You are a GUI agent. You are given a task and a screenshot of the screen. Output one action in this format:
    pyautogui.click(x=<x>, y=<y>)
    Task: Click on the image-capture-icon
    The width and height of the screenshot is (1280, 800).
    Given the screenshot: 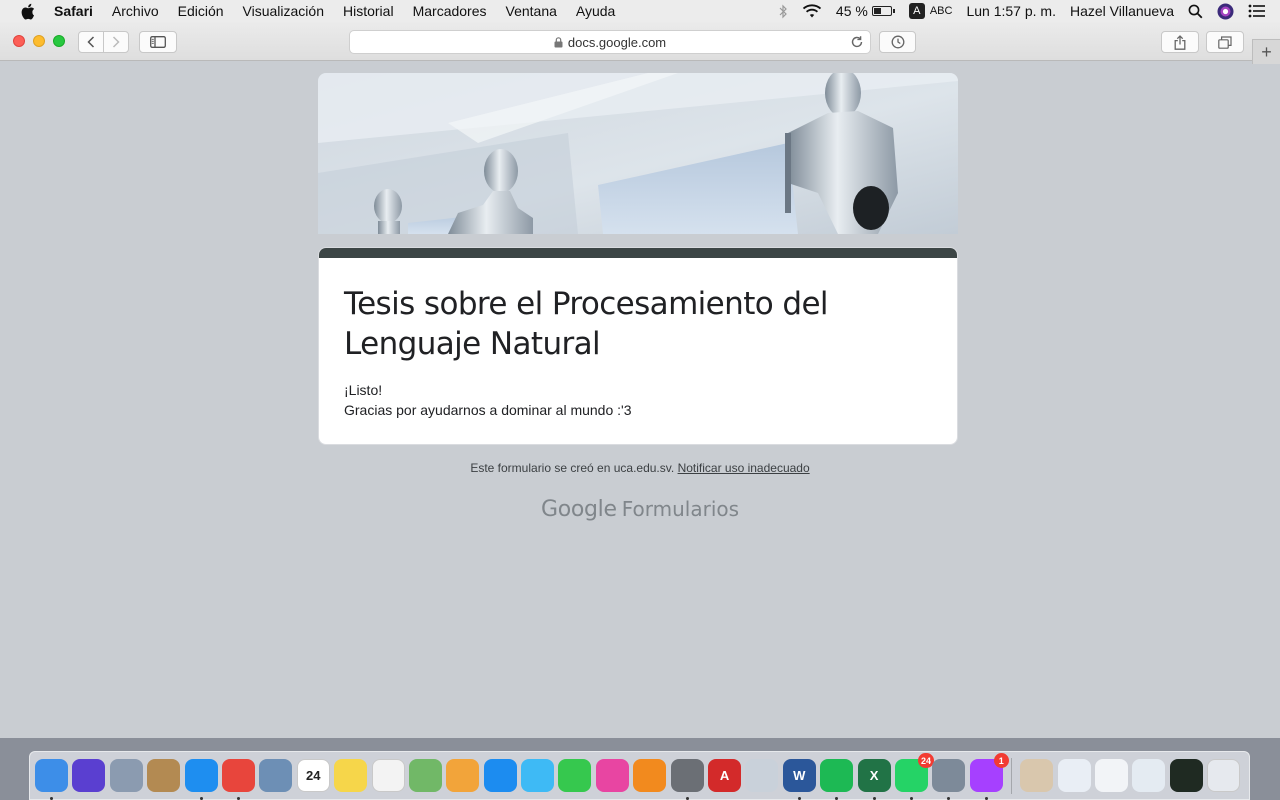 What is the action you would take?
    pyautogui.click(x=949, y=779)
    